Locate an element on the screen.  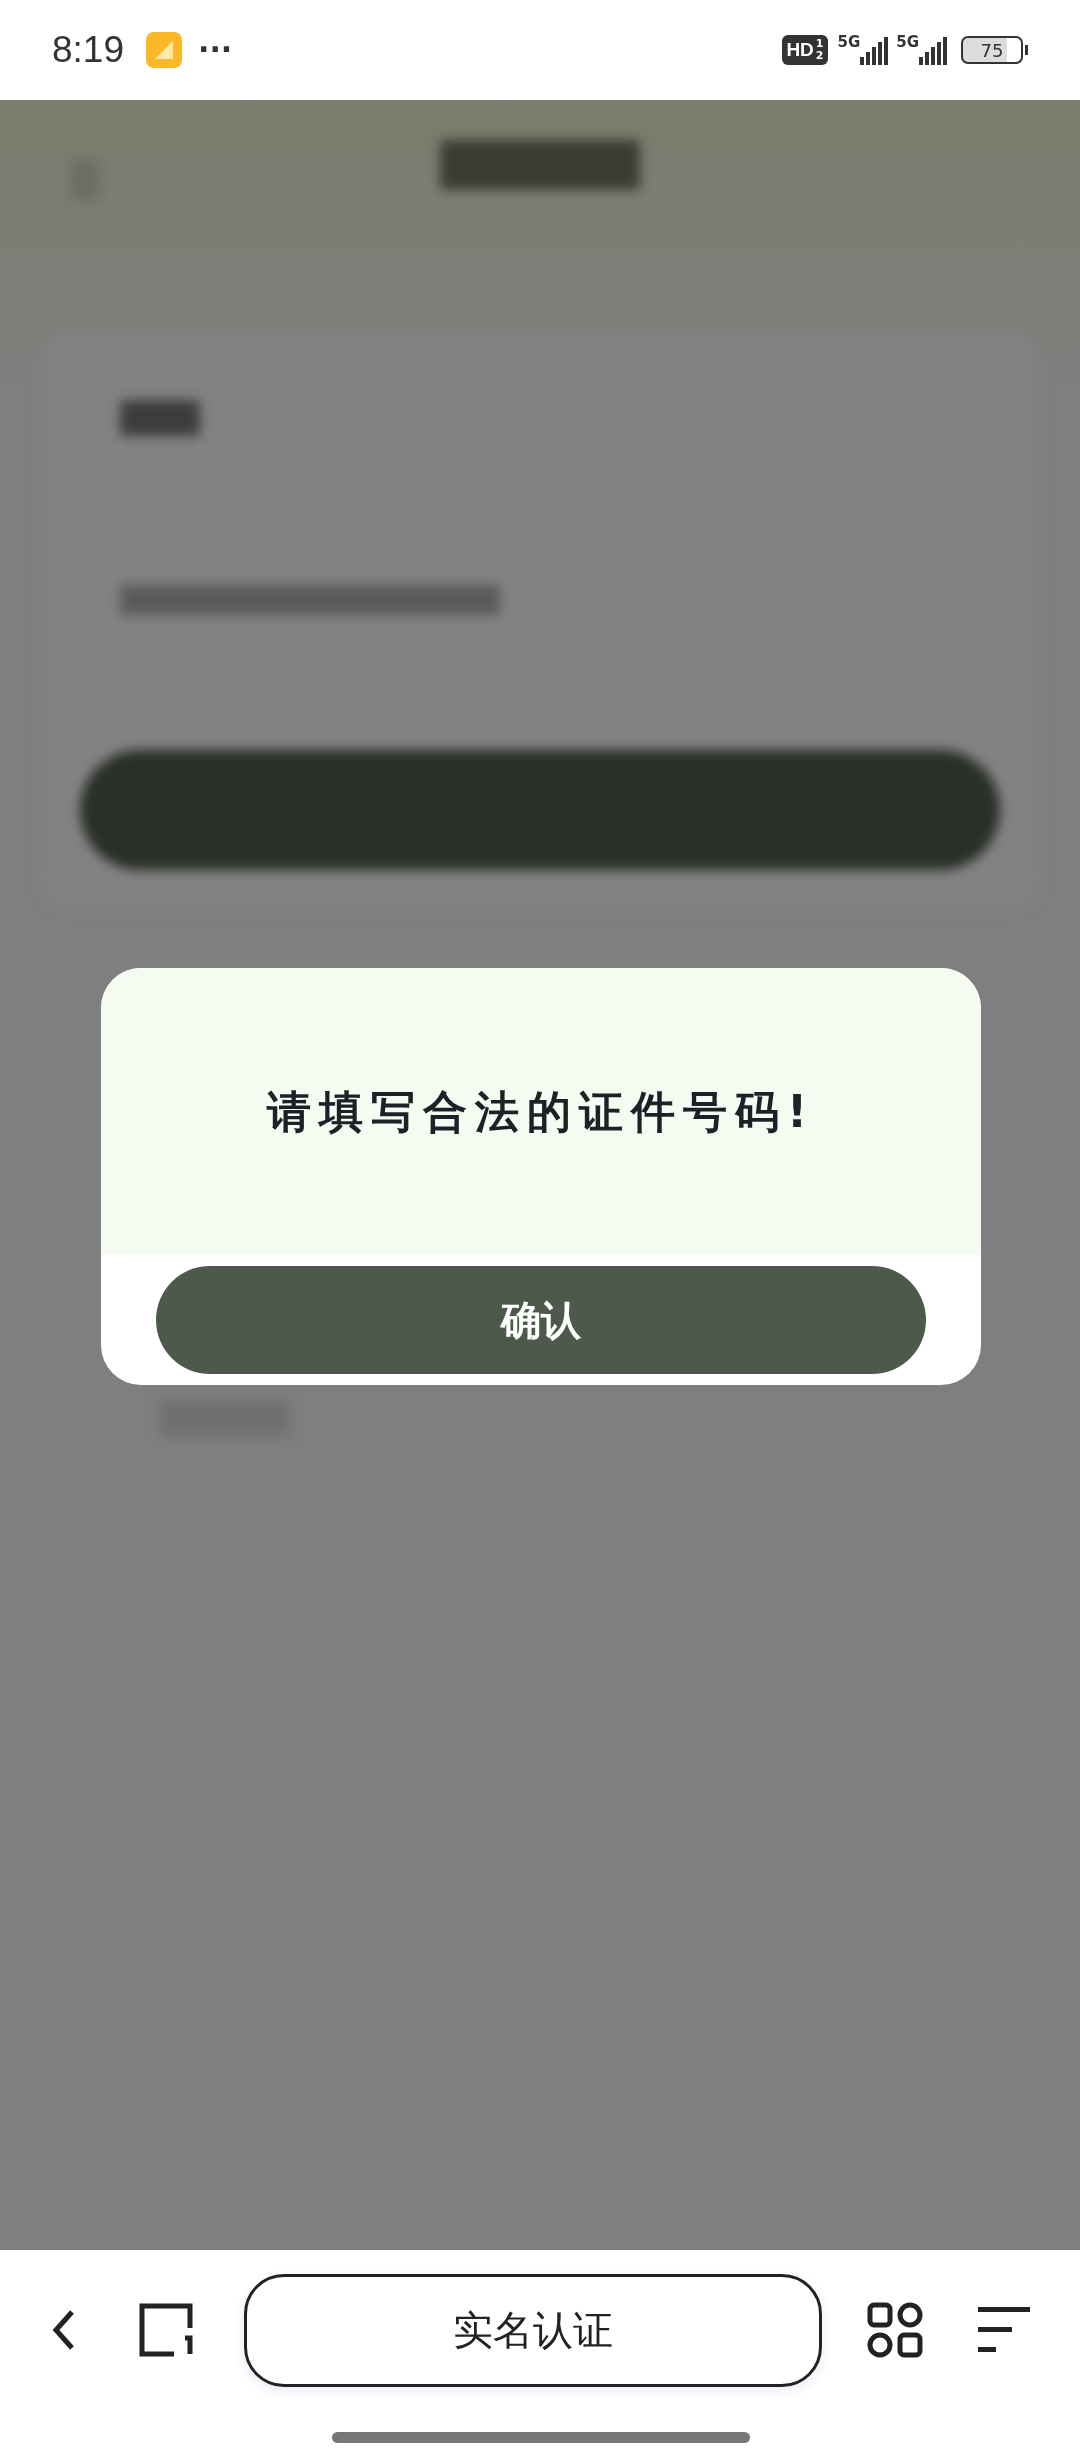
address-bar: 实名认证 is located at coordinates (533, 2330).